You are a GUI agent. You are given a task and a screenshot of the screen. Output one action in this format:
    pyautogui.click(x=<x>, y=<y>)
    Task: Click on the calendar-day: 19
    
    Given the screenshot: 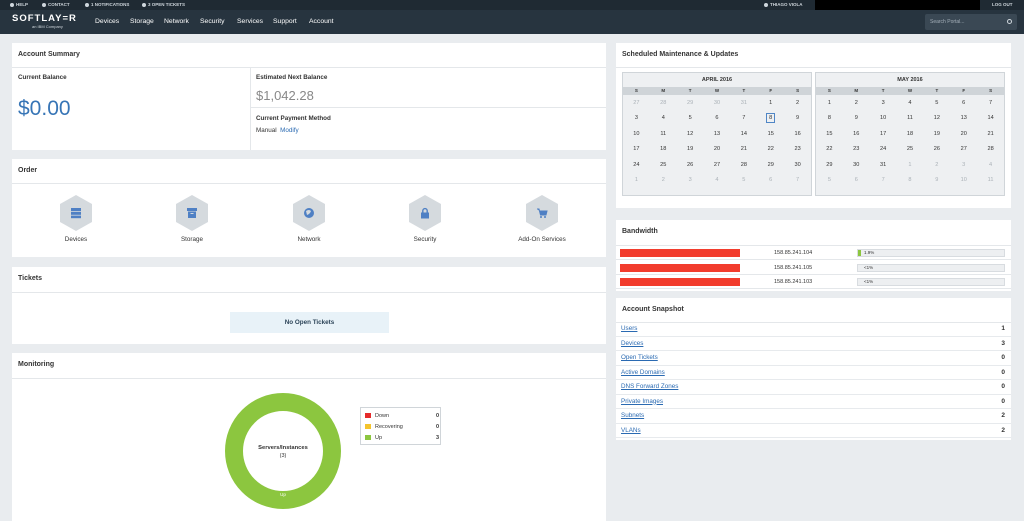 What is the action you would take?
    pyautogui.click(x=690, y=149)
    